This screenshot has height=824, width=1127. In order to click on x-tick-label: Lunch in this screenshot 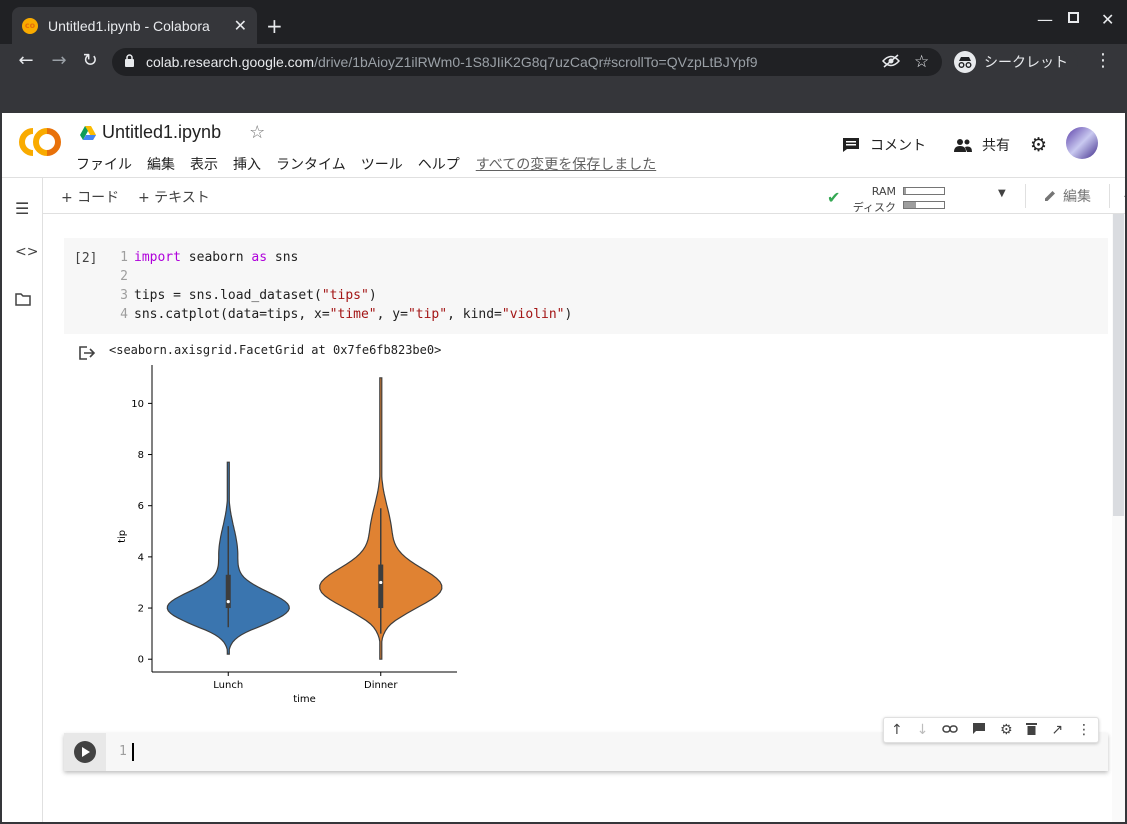, I will do `click(228, 685)`.